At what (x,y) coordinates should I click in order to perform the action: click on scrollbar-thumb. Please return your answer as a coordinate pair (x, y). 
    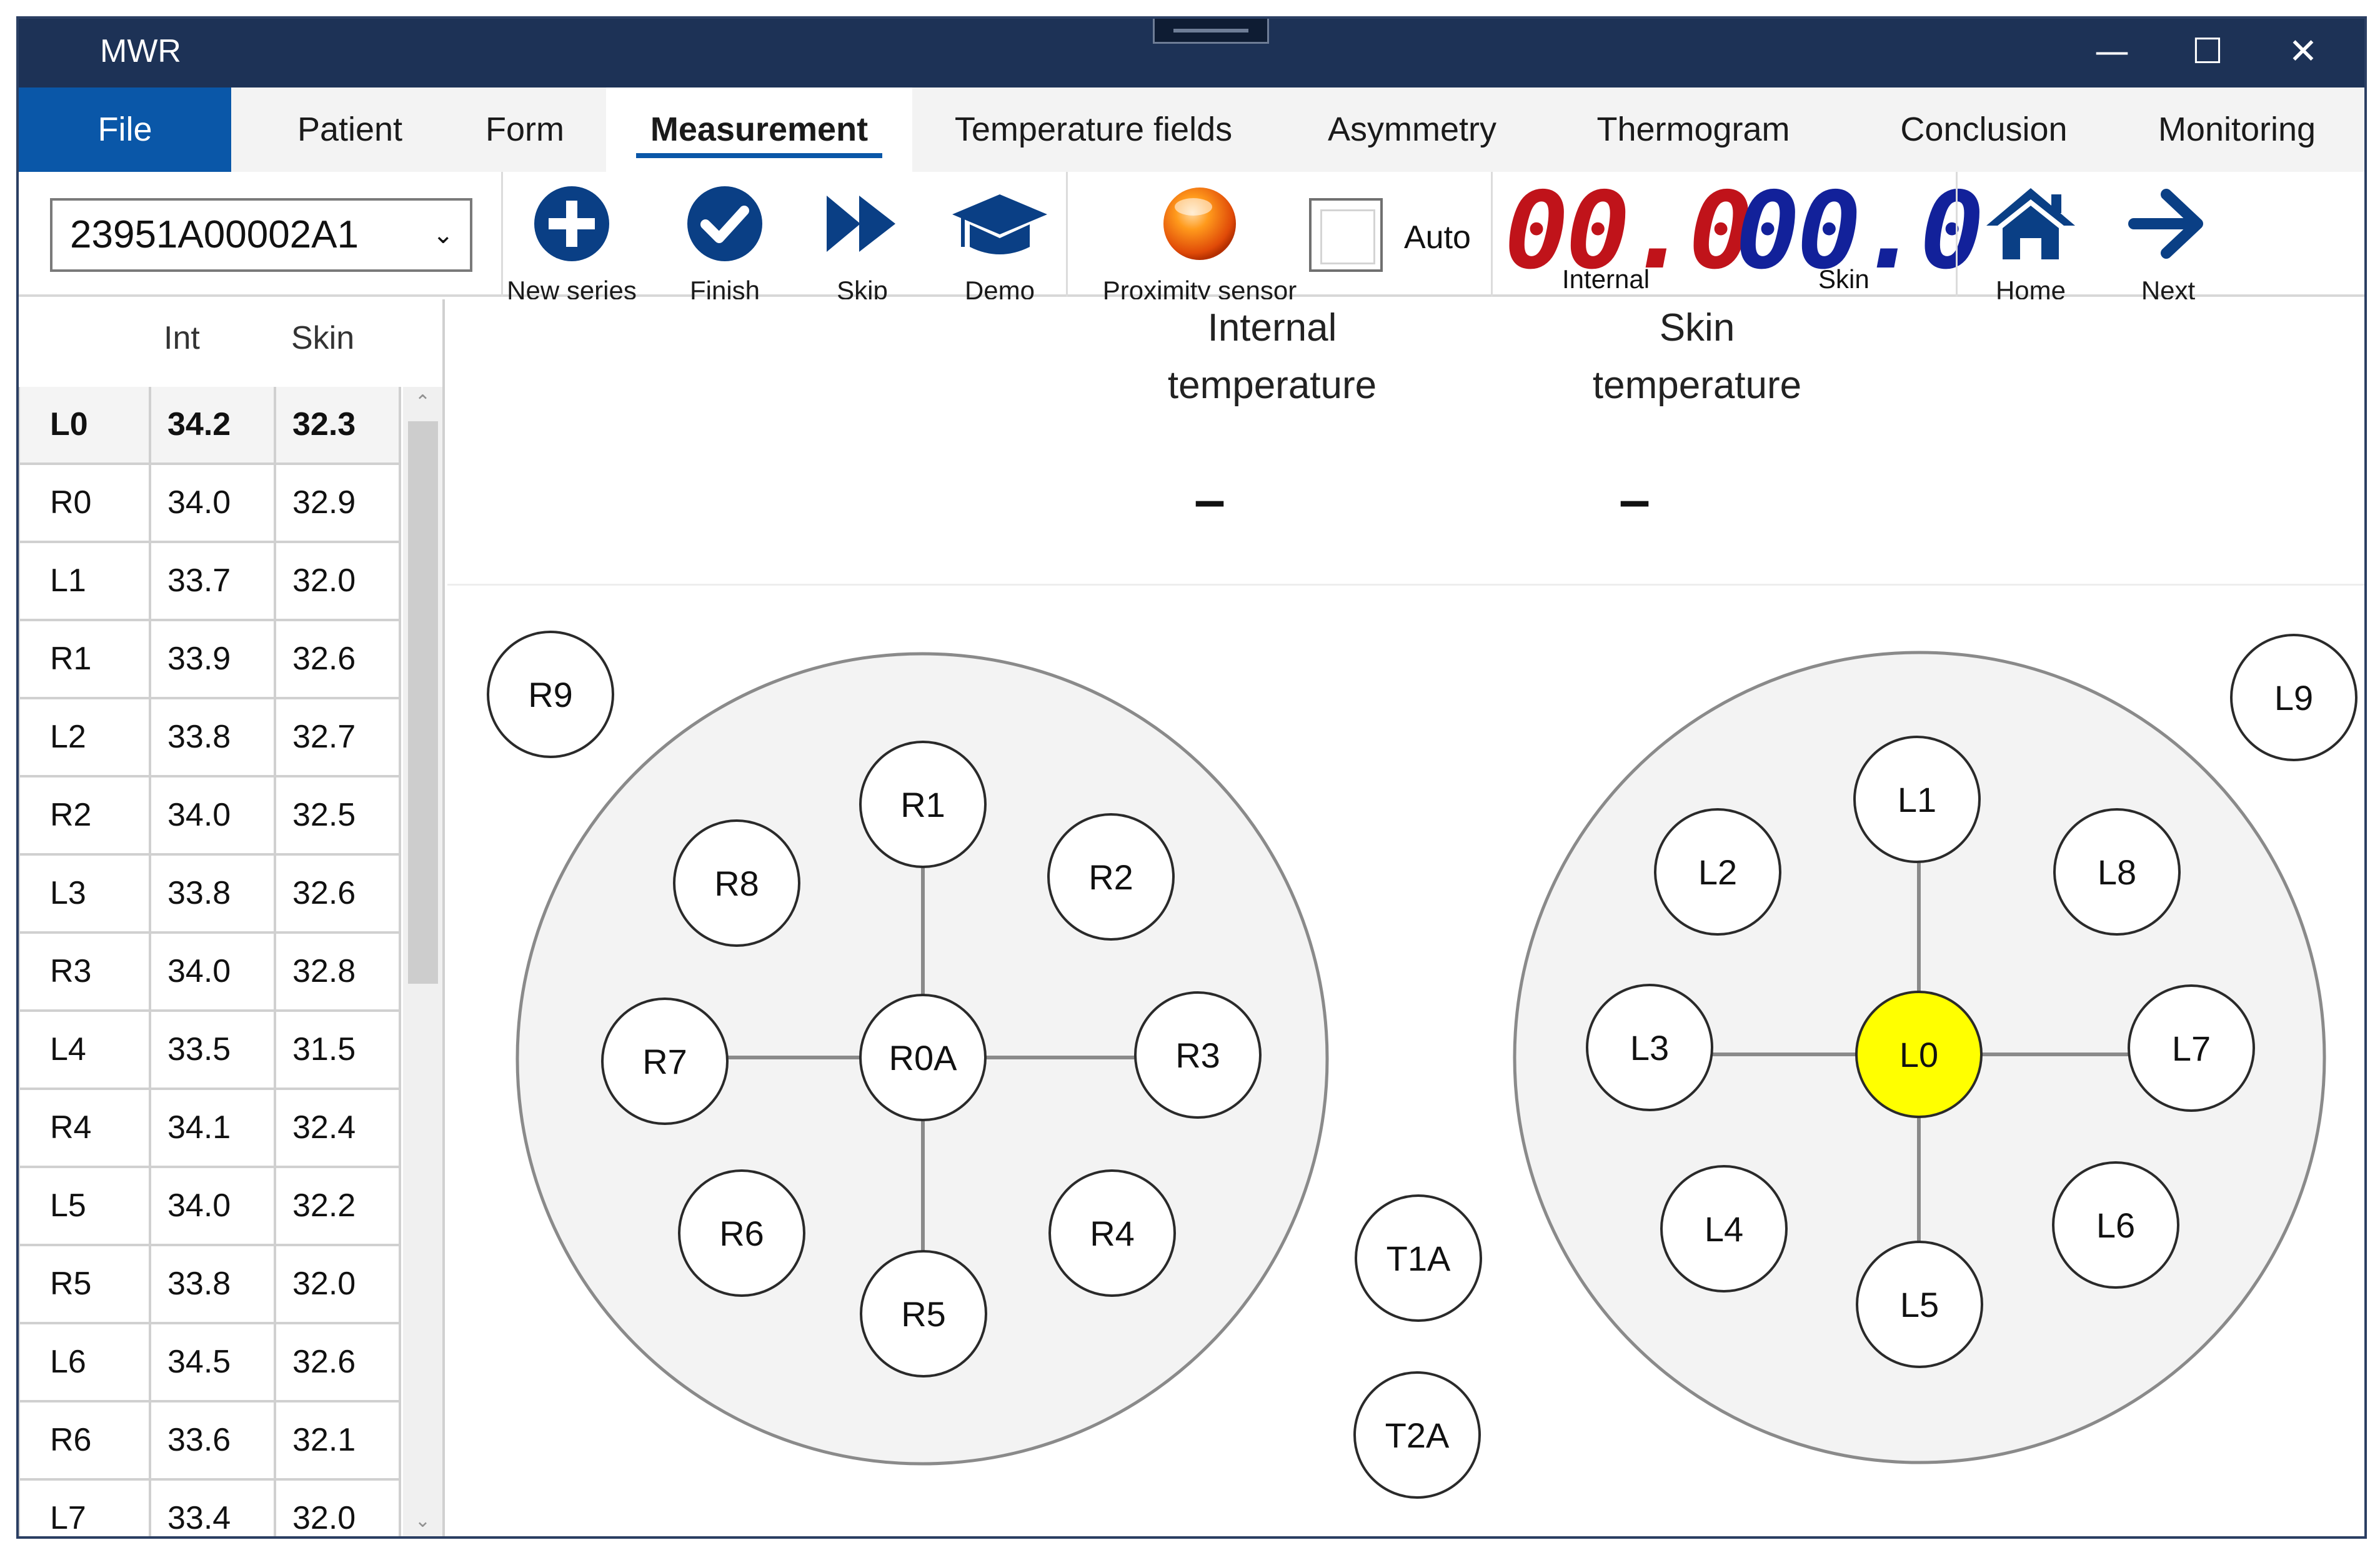
    Looking at the image, I should click on (423, 702).